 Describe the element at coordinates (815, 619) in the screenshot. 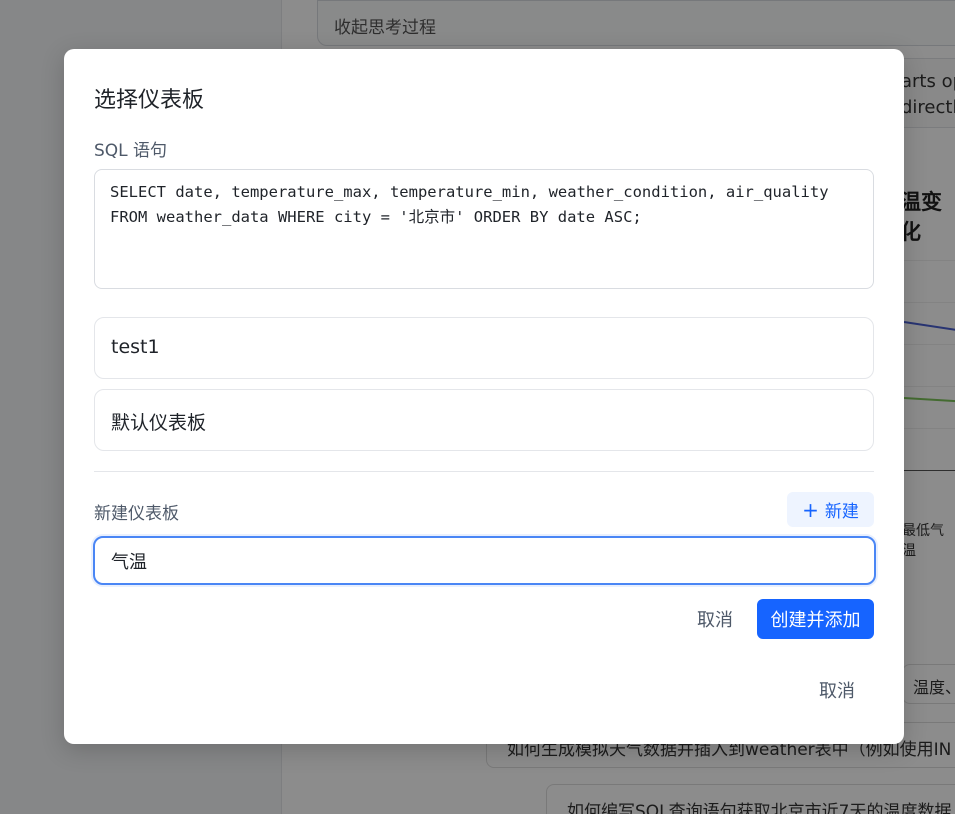

I see `create-and-add-button: 创建并添加` at that location.